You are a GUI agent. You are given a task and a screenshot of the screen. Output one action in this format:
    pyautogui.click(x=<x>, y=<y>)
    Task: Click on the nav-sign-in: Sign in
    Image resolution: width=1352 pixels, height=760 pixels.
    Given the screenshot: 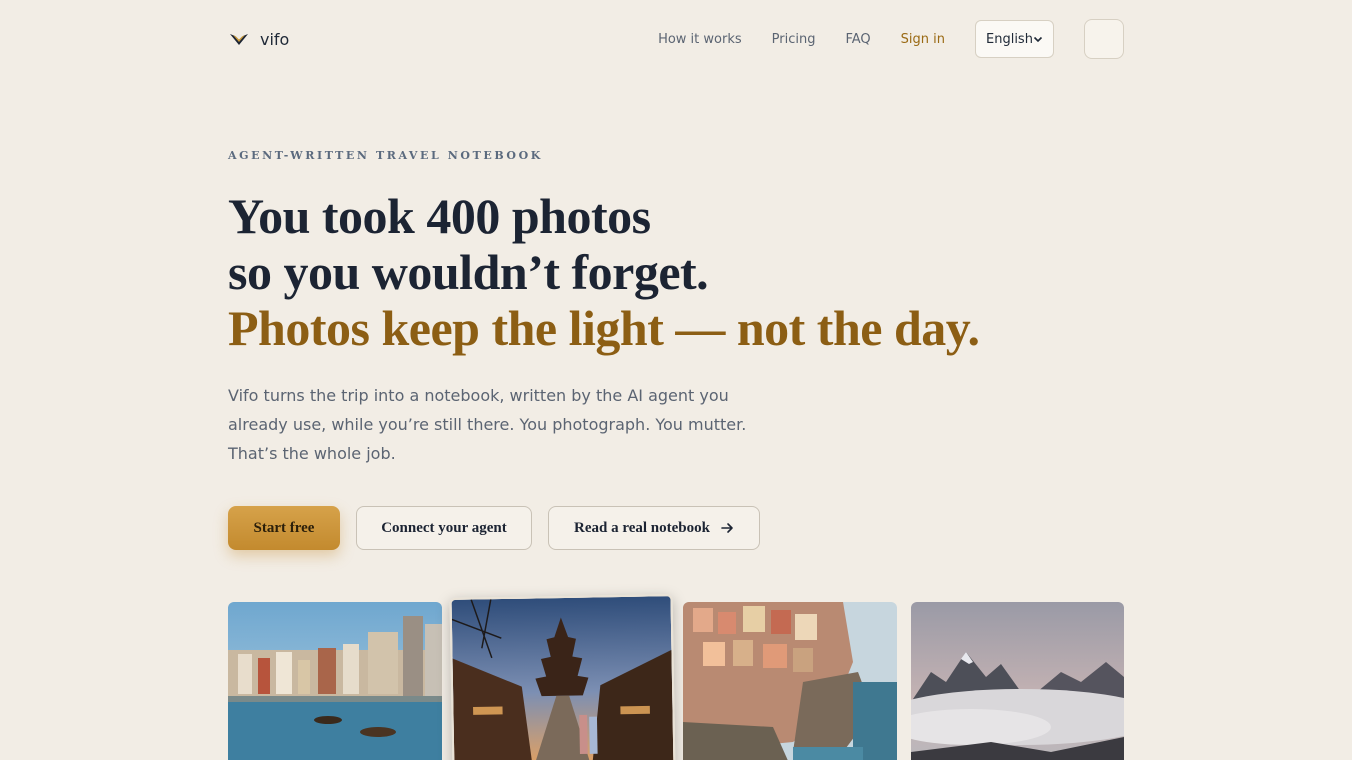 What is the action you would take?
    pyautogui.click(x=923, y=39)
    